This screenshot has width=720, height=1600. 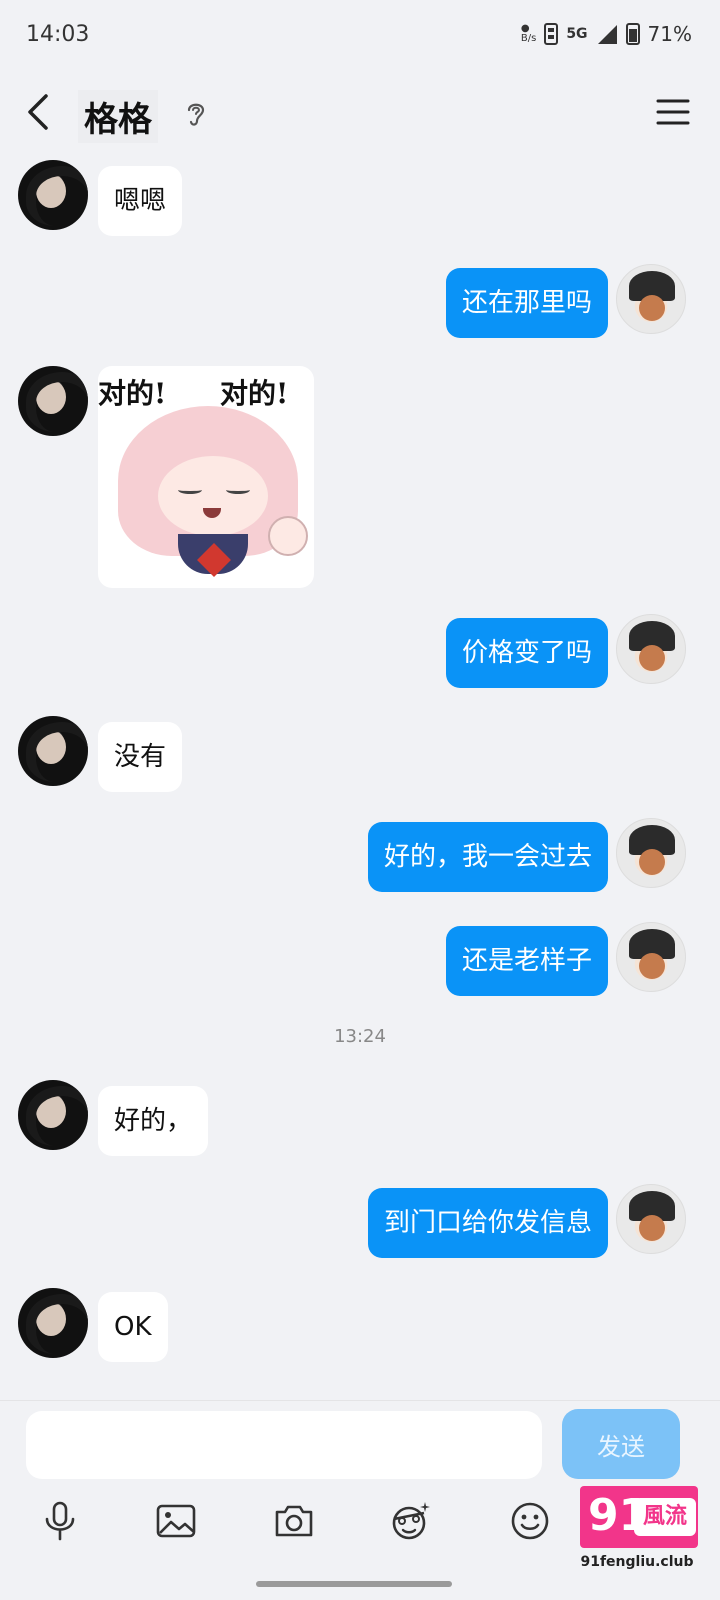 I want to click on status-icons: ● B/s 5G 71%, so click(x=606, y=34).